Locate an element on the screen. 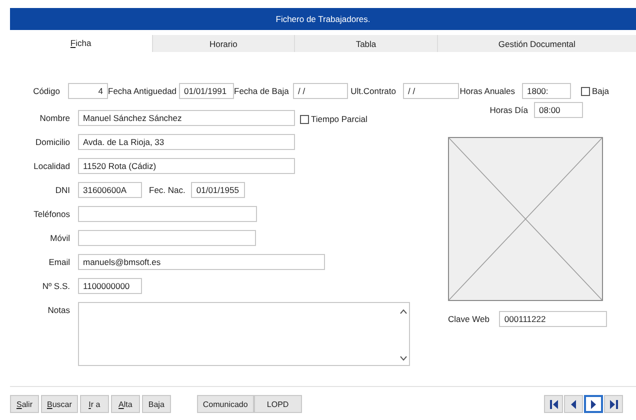 Image resolution: width=636 pixels, height=420 pixels. action-button: LOPD is located at coordinates (278, 404).